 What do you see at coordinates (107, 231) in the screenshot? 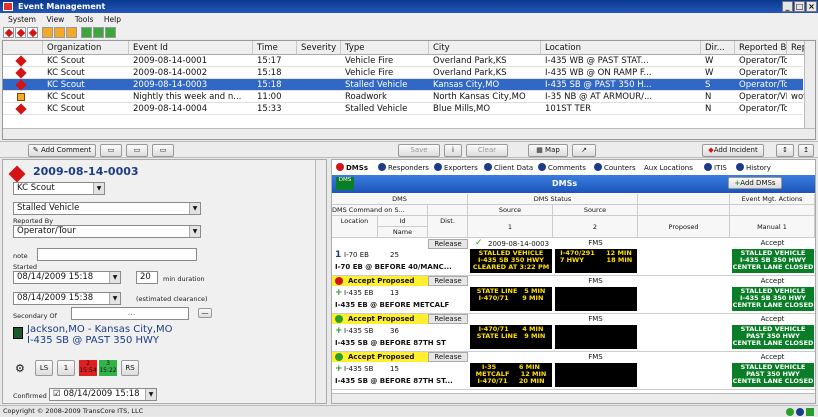
I see `reported-by-select: Operator/Tour ▼` at bounding box center [107, 231].